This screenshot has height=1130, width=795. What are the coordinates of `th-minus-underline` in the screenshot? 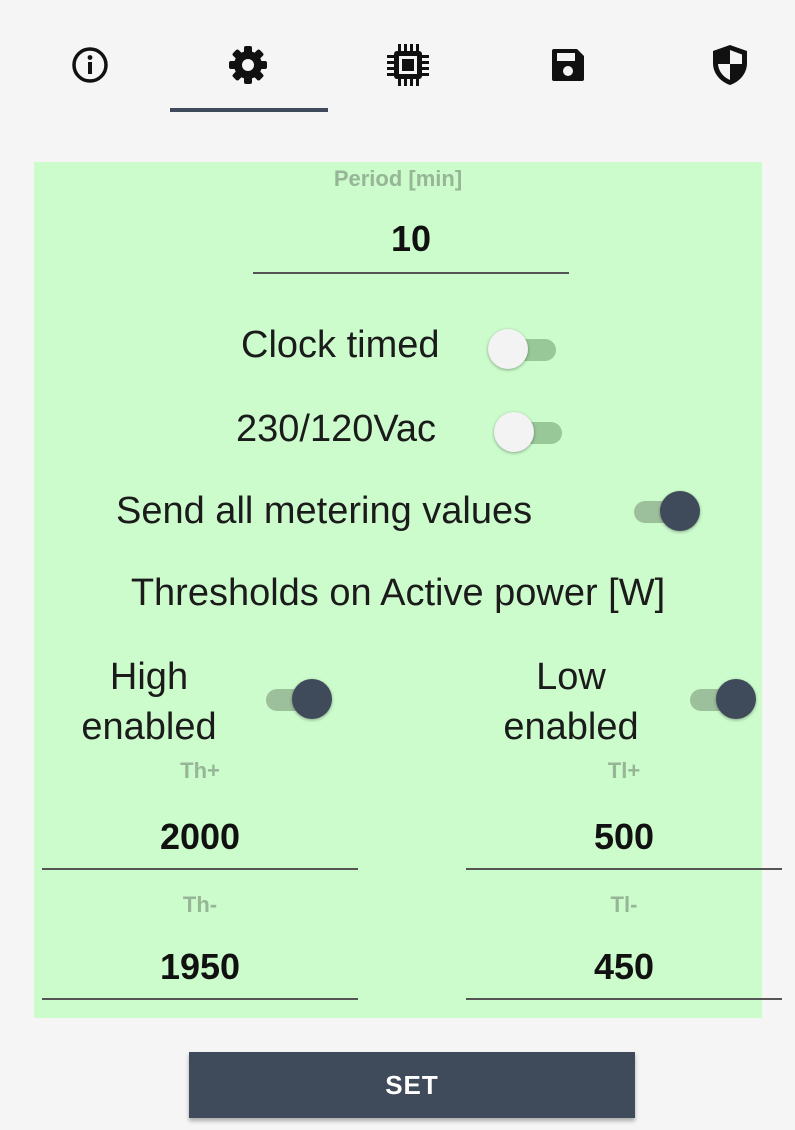 It's located at (200, 999).